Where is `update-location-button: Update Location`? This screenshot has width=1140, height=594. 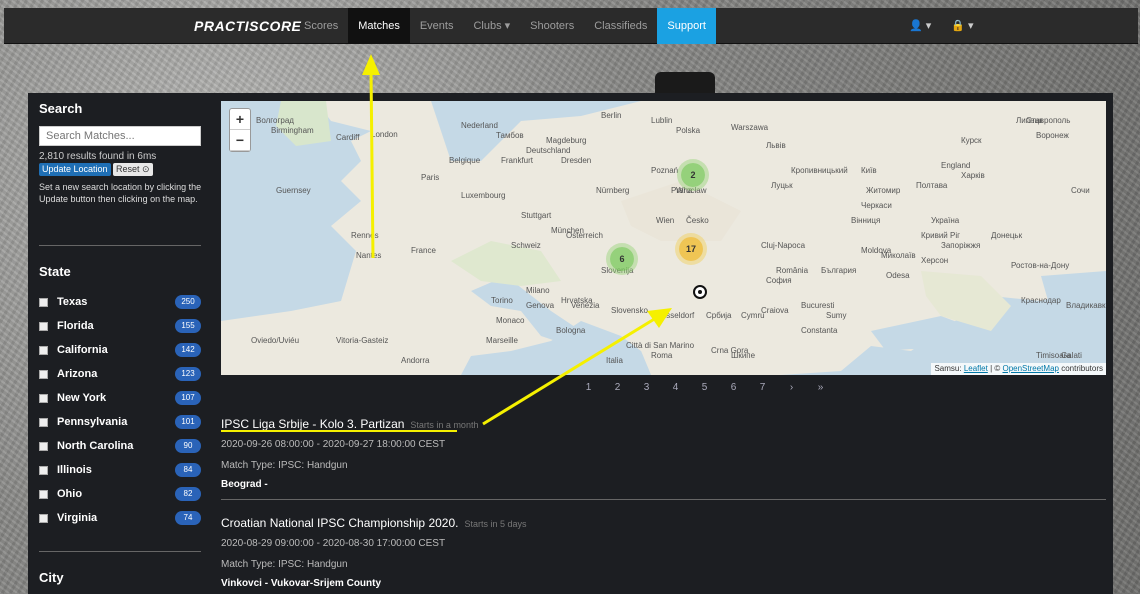
update-location-button: Update Location is located at coordinates (75, 169).